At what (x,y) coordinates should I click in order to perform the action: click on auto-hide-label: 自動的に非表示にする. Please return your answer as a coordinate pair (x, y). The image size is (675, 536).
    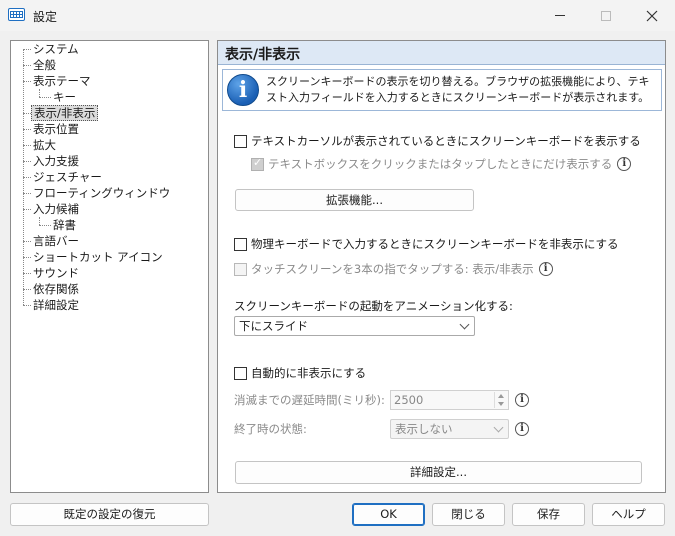
    Looking at the image, I should click on (309, 373).